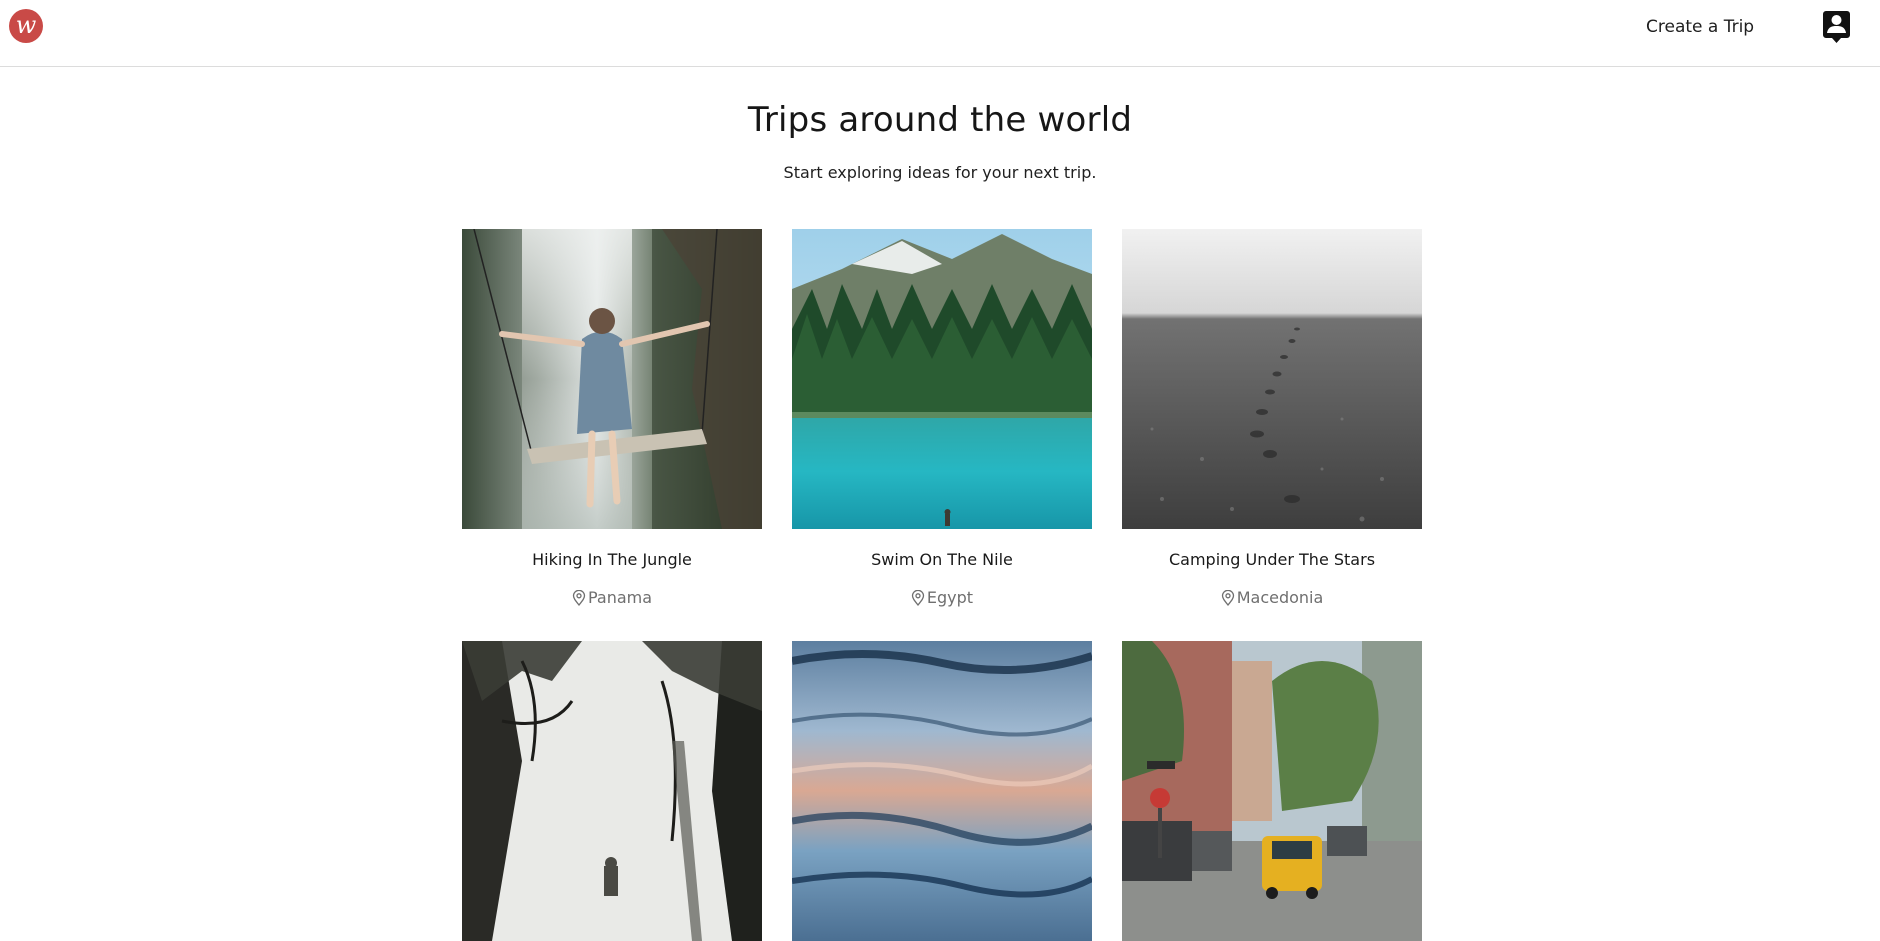  What do you see at coordinates (620, 597) in the screenshot?
I see `trip-location-label: Panama` at bounding box center [620, 597].